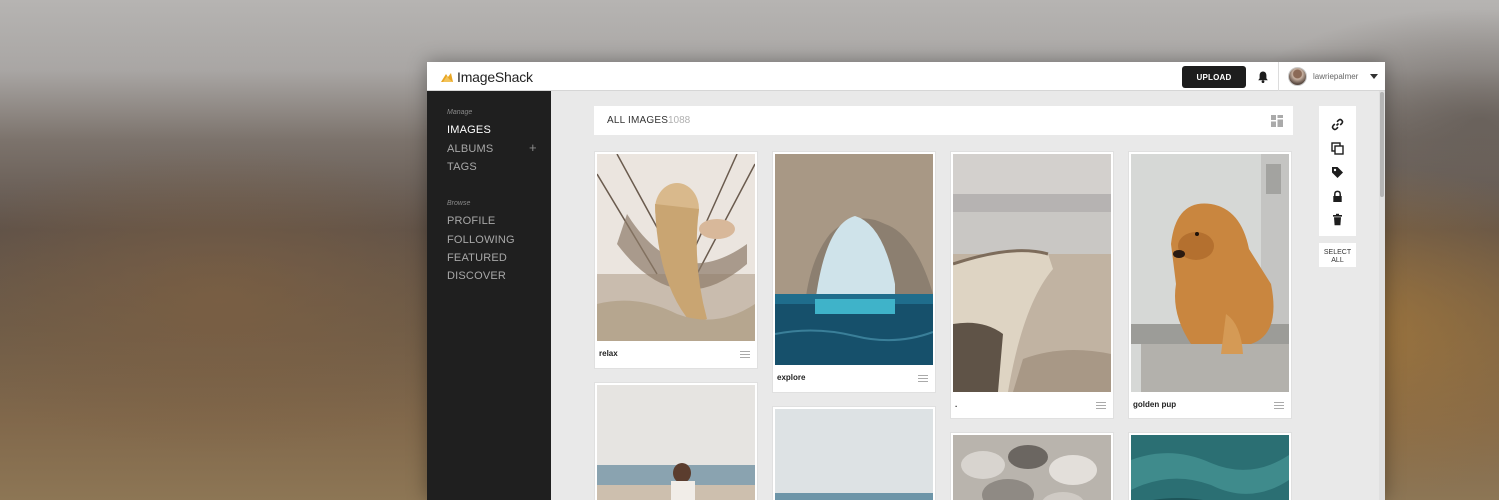 The width and height of the screenshot is (1499, 500). What do you see at coordinates (956, 404) in the screenshot?
I see `image-caption: .` at bounding box center [956, 404].